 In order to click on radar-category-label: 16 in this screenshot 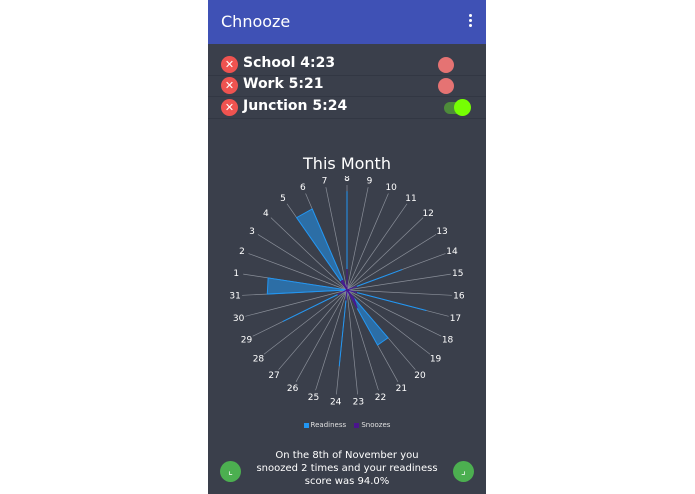, I will do `click(459, 297)`.